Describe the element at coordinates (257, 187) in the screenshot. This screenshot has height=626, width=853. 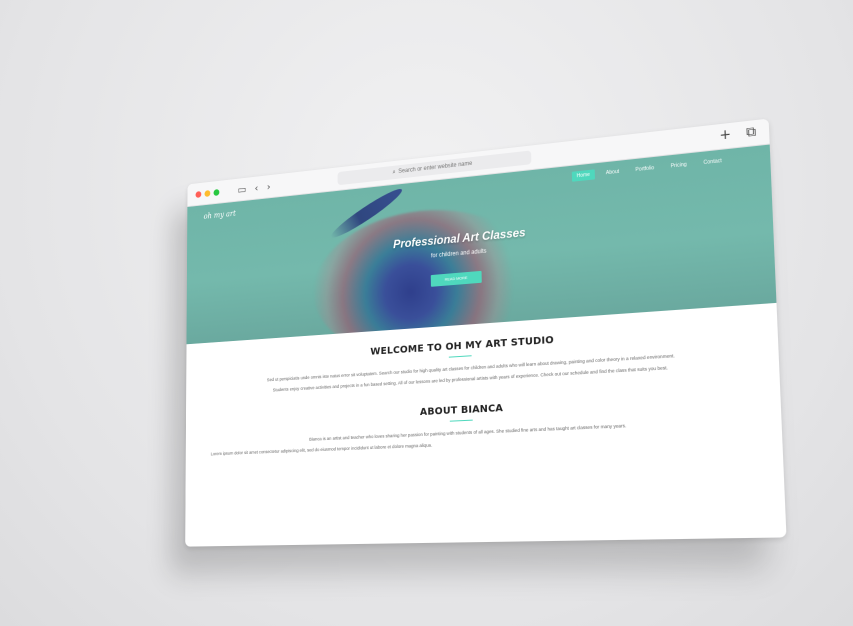
I see `chevron-left-icon: ‹` at that location.